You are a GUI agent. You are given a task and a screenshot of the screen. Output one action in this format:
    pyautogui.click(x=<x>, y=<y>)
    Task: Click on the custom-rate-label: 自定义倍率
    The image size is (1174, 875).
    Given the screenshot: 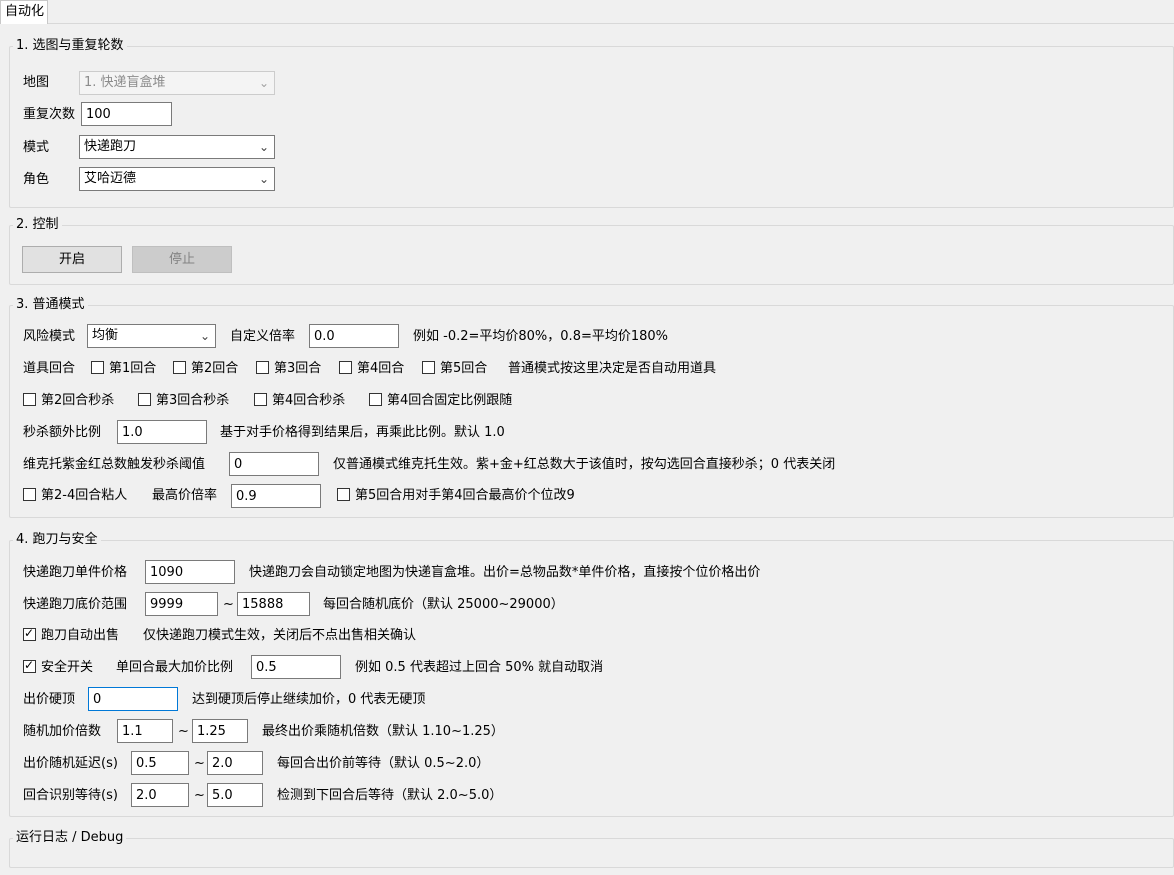 What is the action you would take?
    pyautogui.click(x=263, y=336)
    